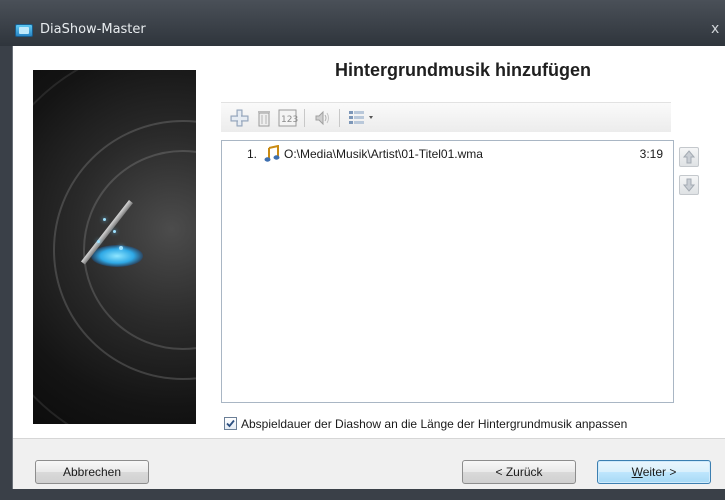 Image resolution: width=725 pixels, height=500 pixels. I want to click on delete-icon, so click(264, 118).